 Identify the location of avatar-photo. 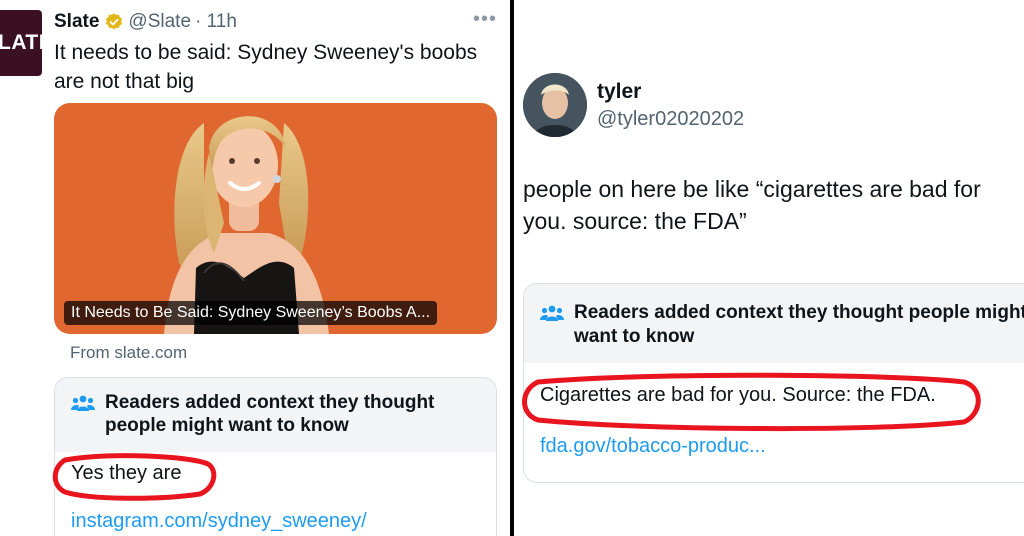
(555, 105).